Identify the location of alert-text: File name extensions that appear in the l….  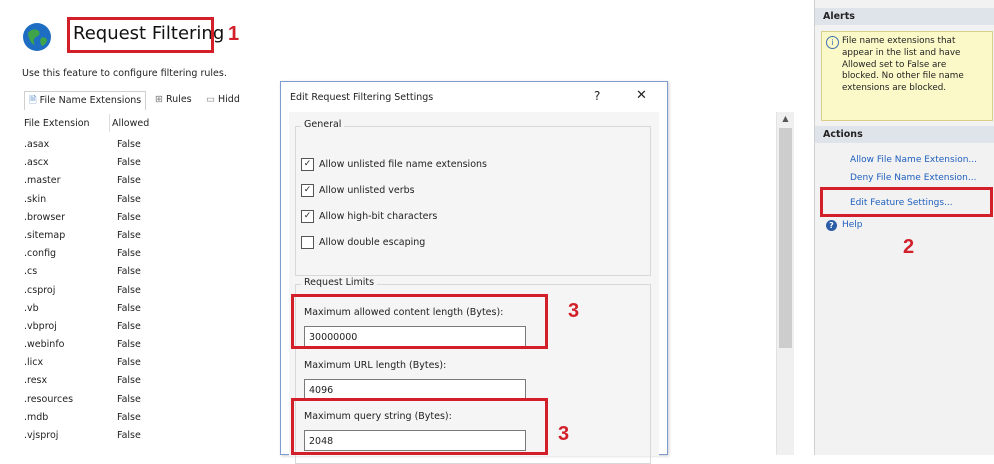
(903, 65).